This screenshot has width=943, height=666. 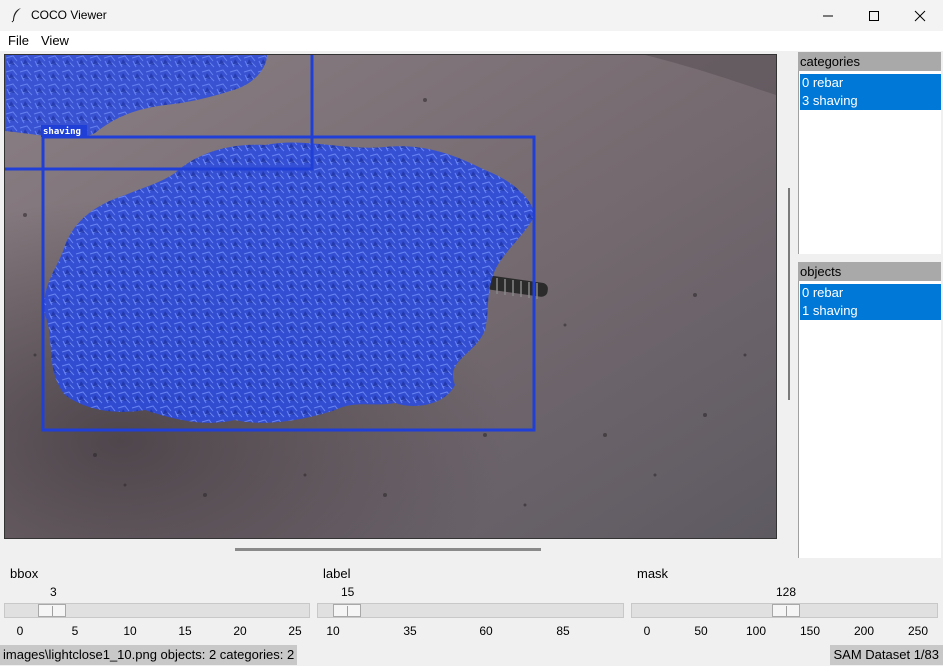 What do you see at coordinates (810, 631) in the screenshot?
I see `mask-tick: 150` at bounding box center [810, 631].